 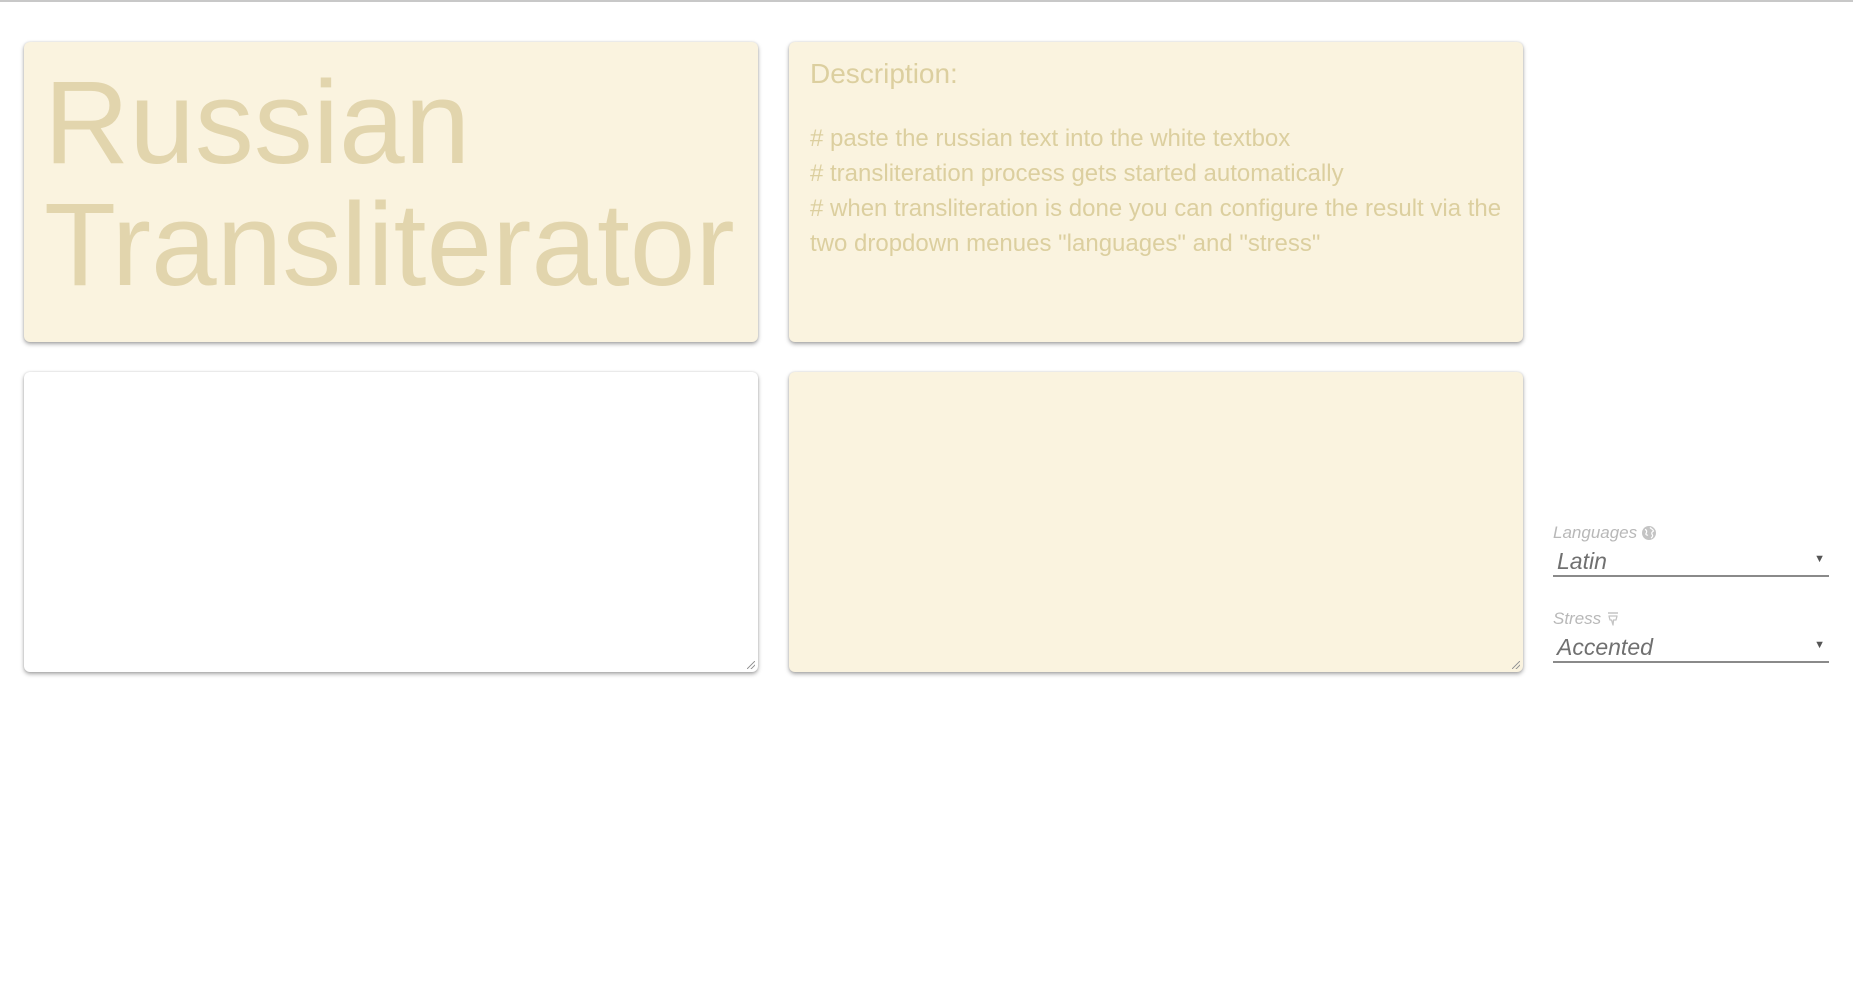 What do you see at coordinates (1605, 647) in the screenshot?
I see `stress-selected-value: Accented` at bounding box center [1605, 647].